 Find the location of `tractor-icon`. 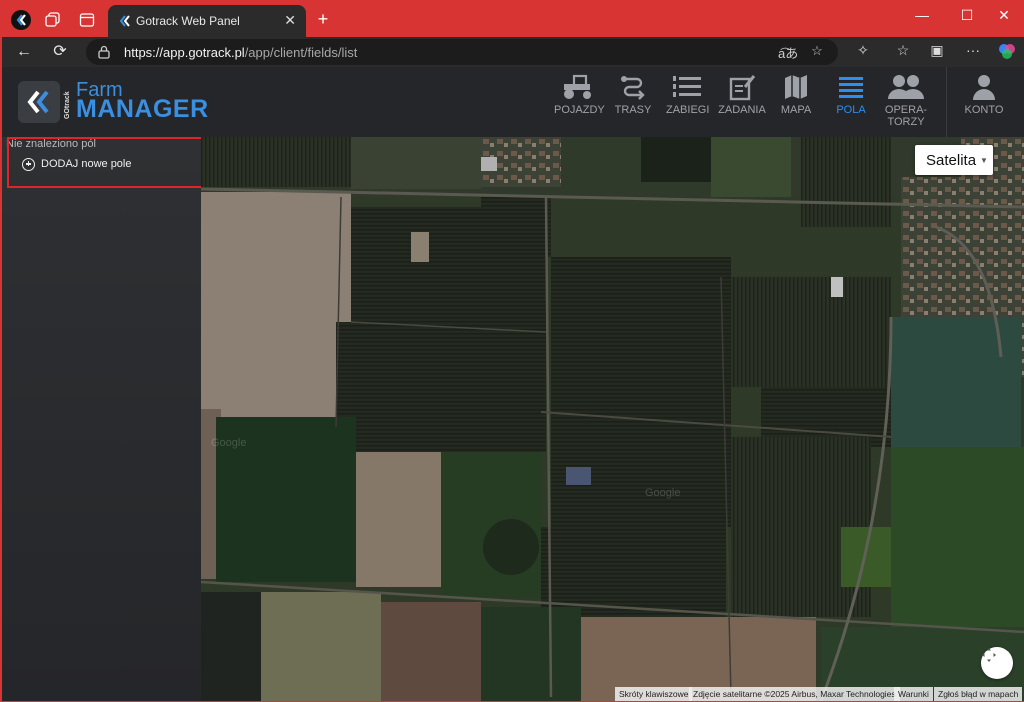

tractor-icon is located at coordinates (577, 86).